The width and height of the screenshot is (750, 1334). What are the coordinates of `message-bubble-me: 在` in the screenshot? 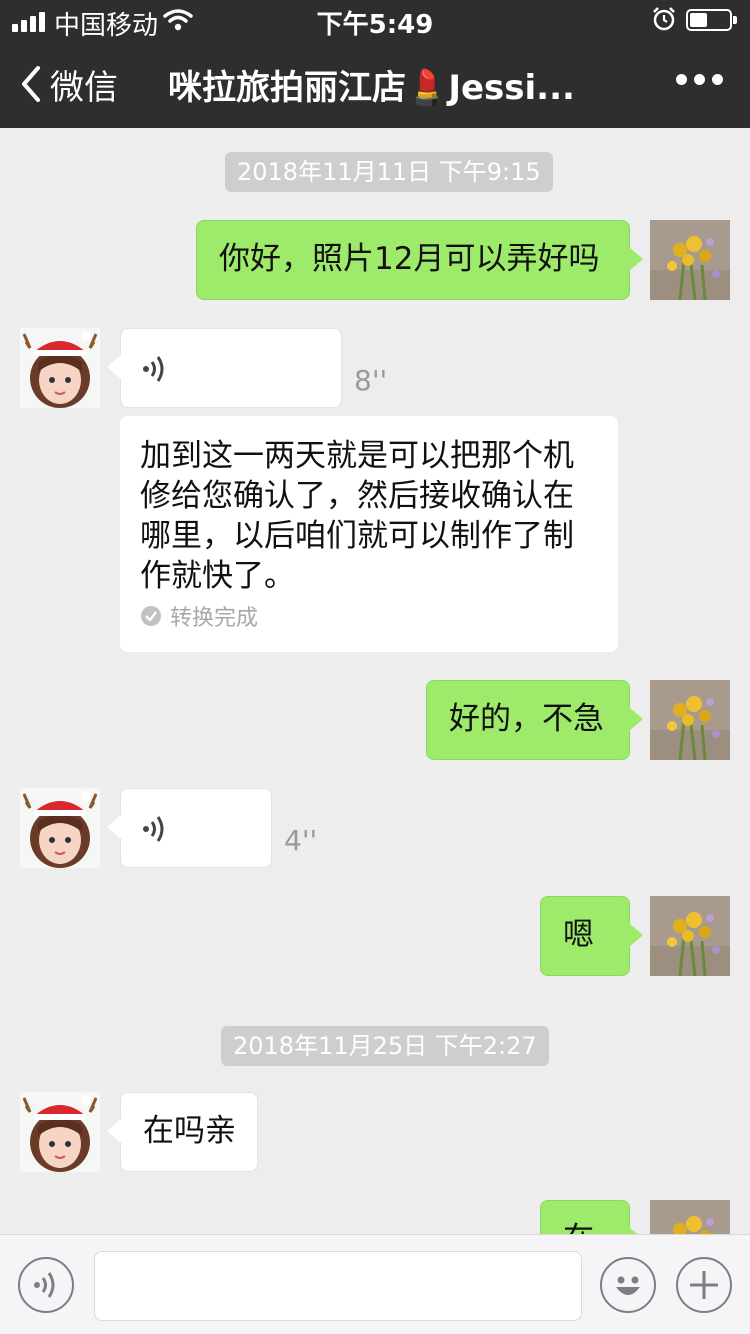 It's located at (591, 1217).